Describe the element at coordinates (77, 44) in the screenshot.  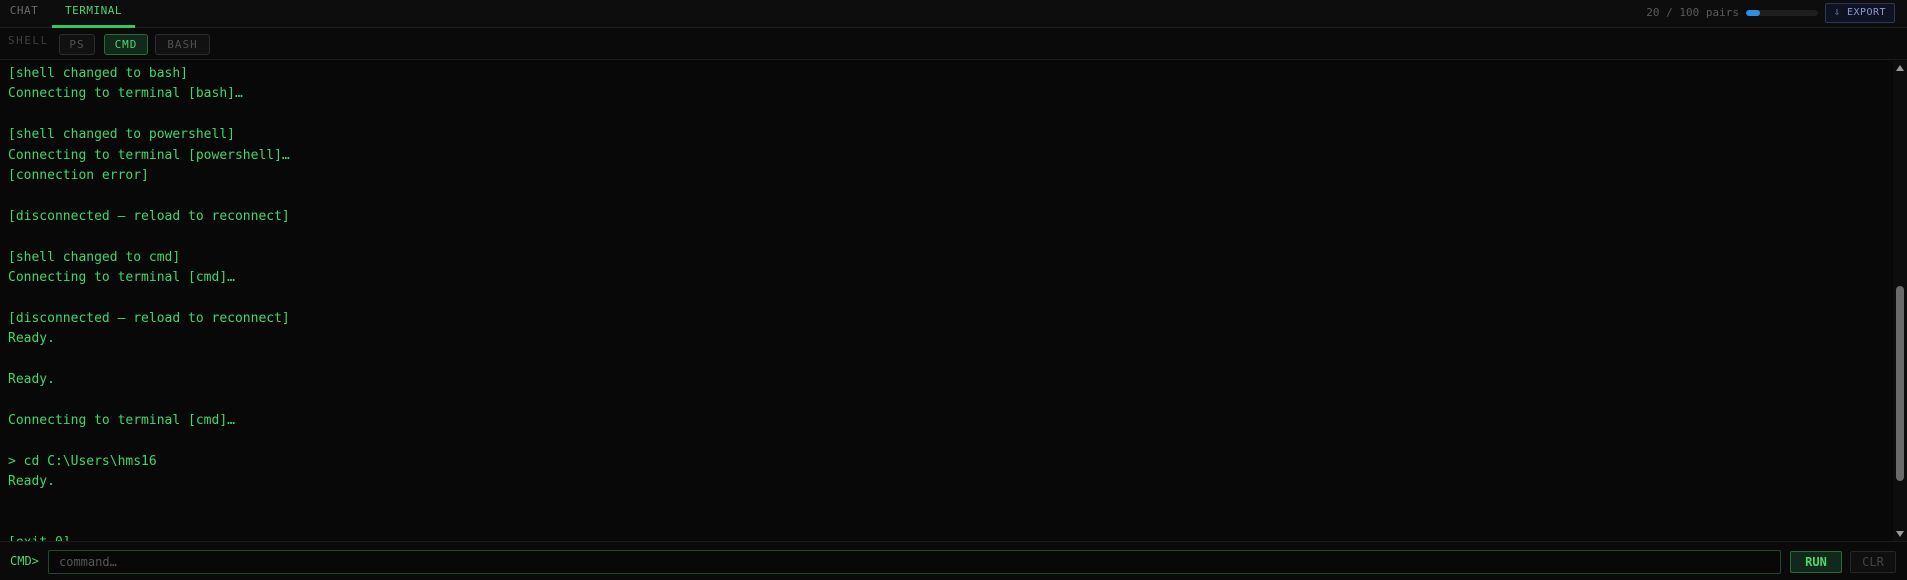
I see `shell-option-ps: PS` at that location.